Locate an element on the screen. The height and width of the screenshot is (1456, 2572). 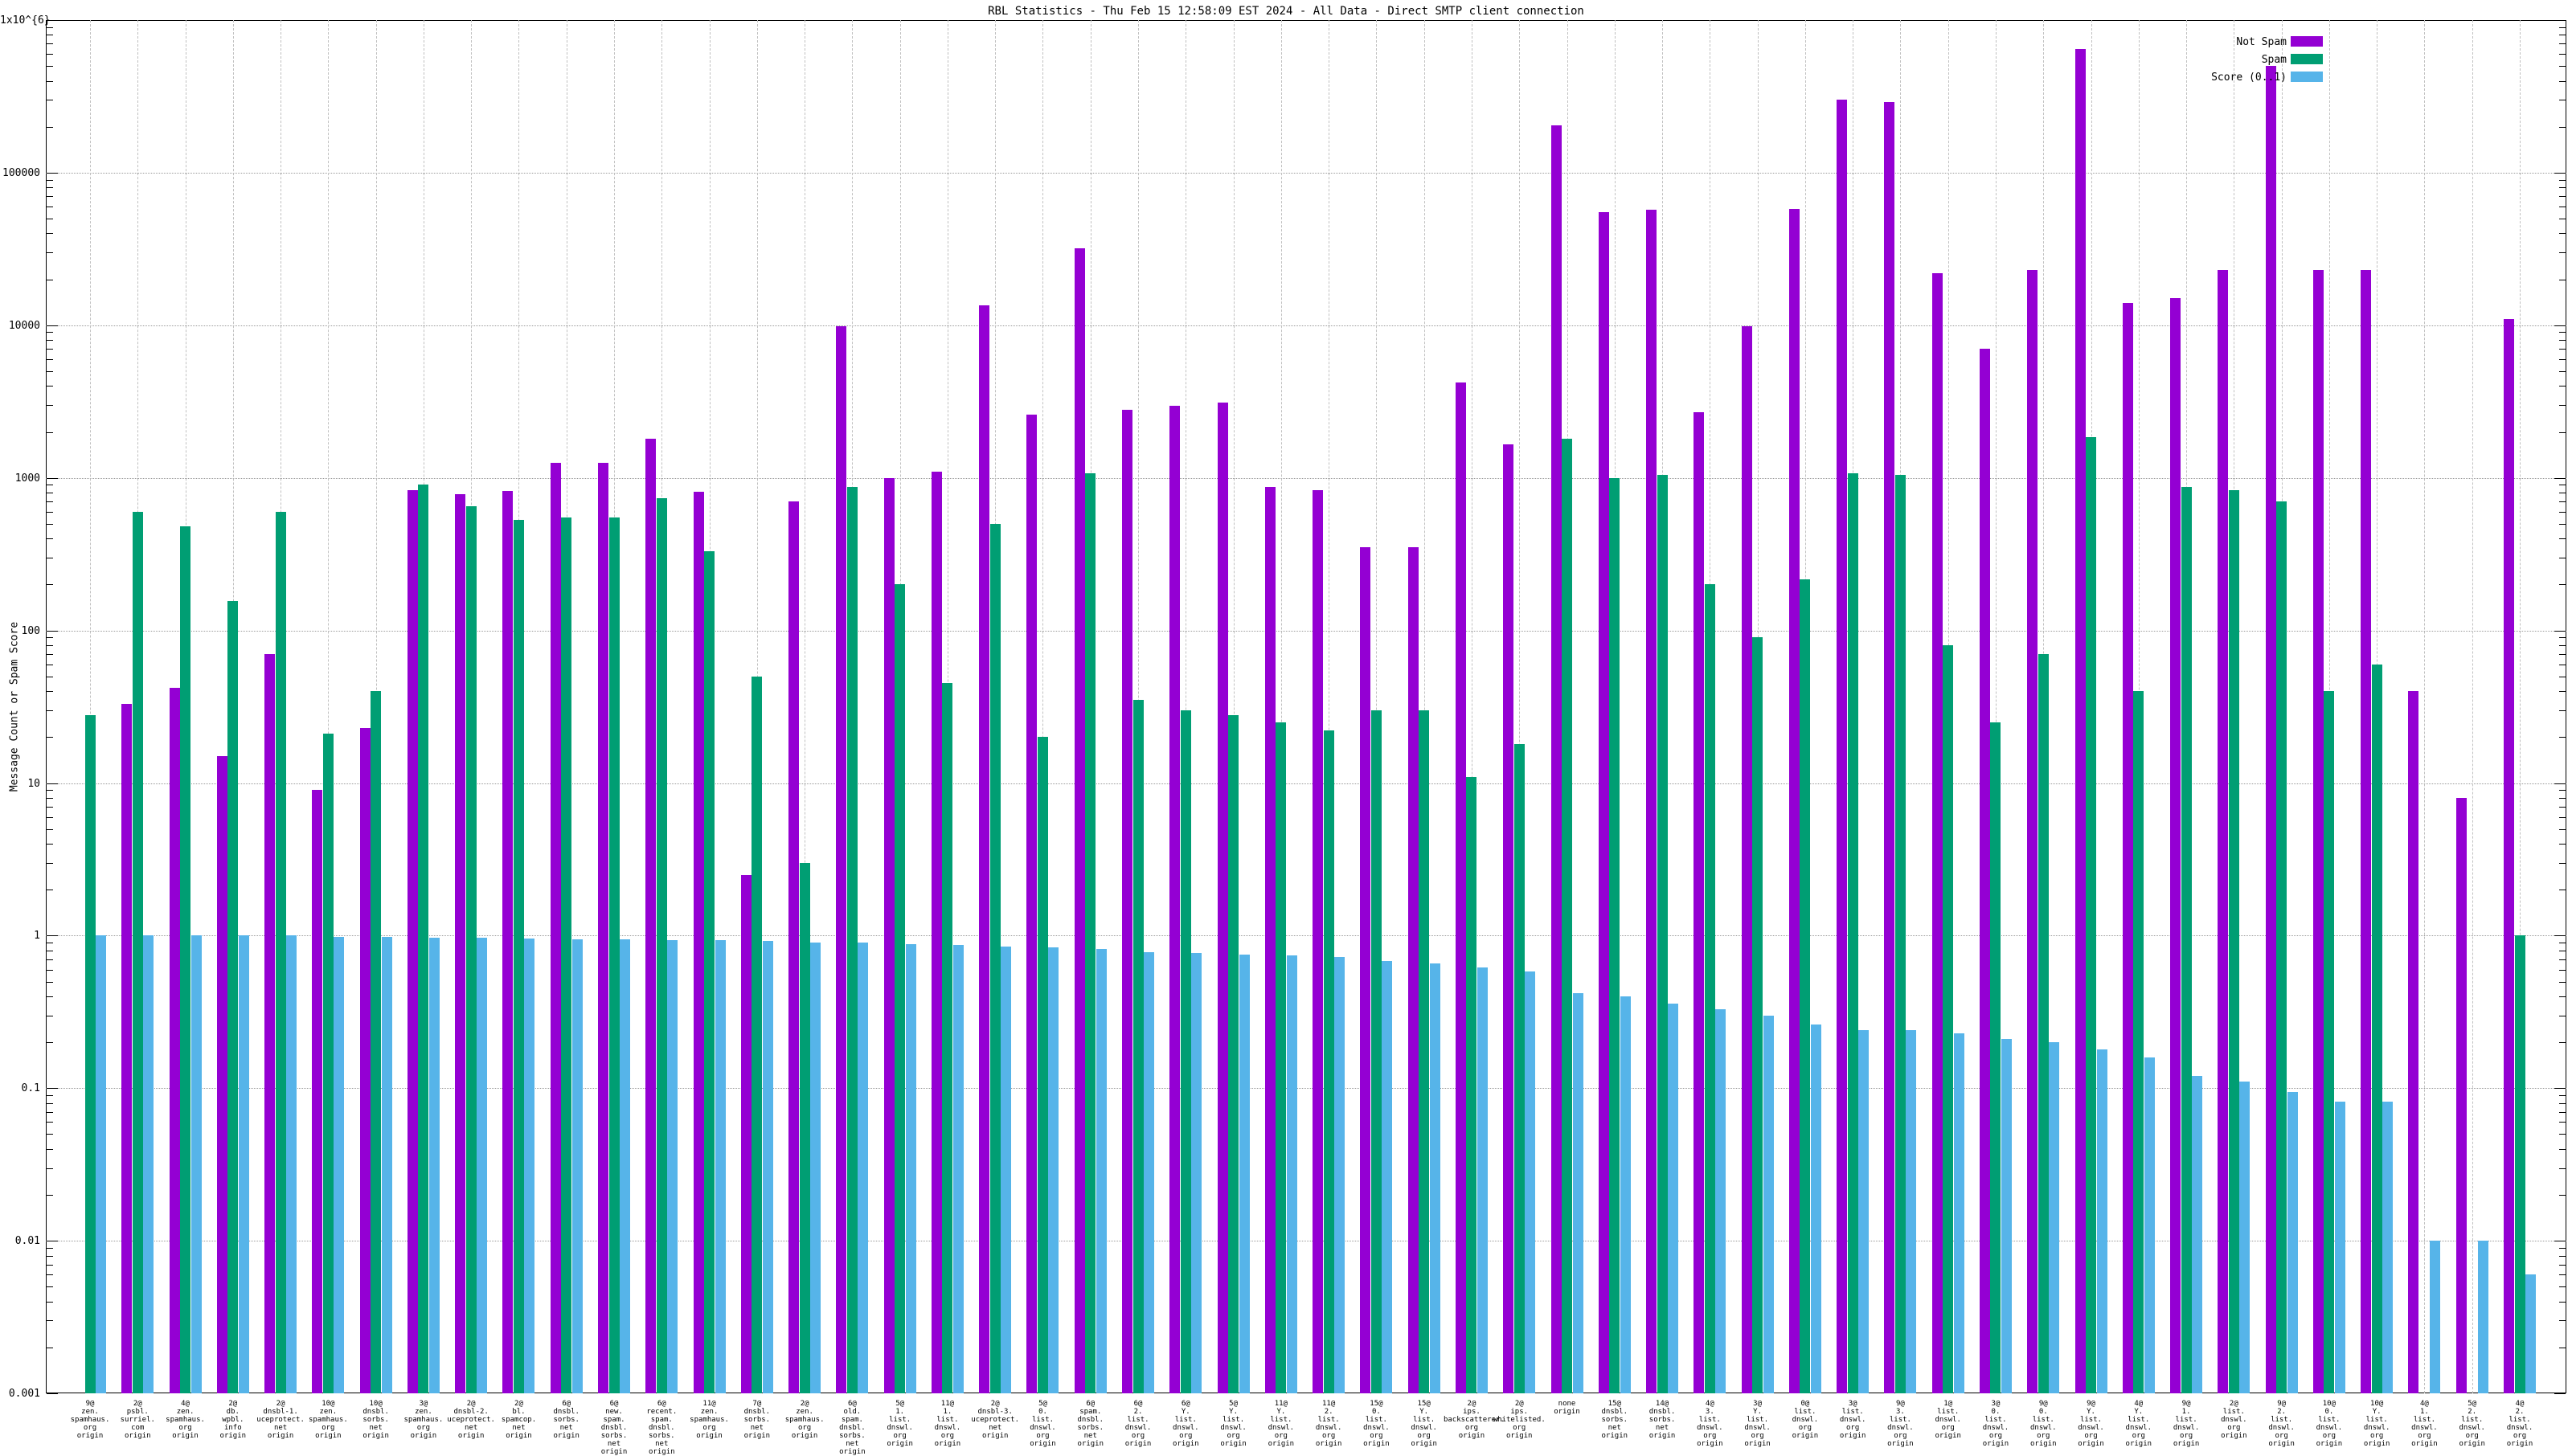
y-tick-label: 0.01 is located at coordinates (27, 1241).